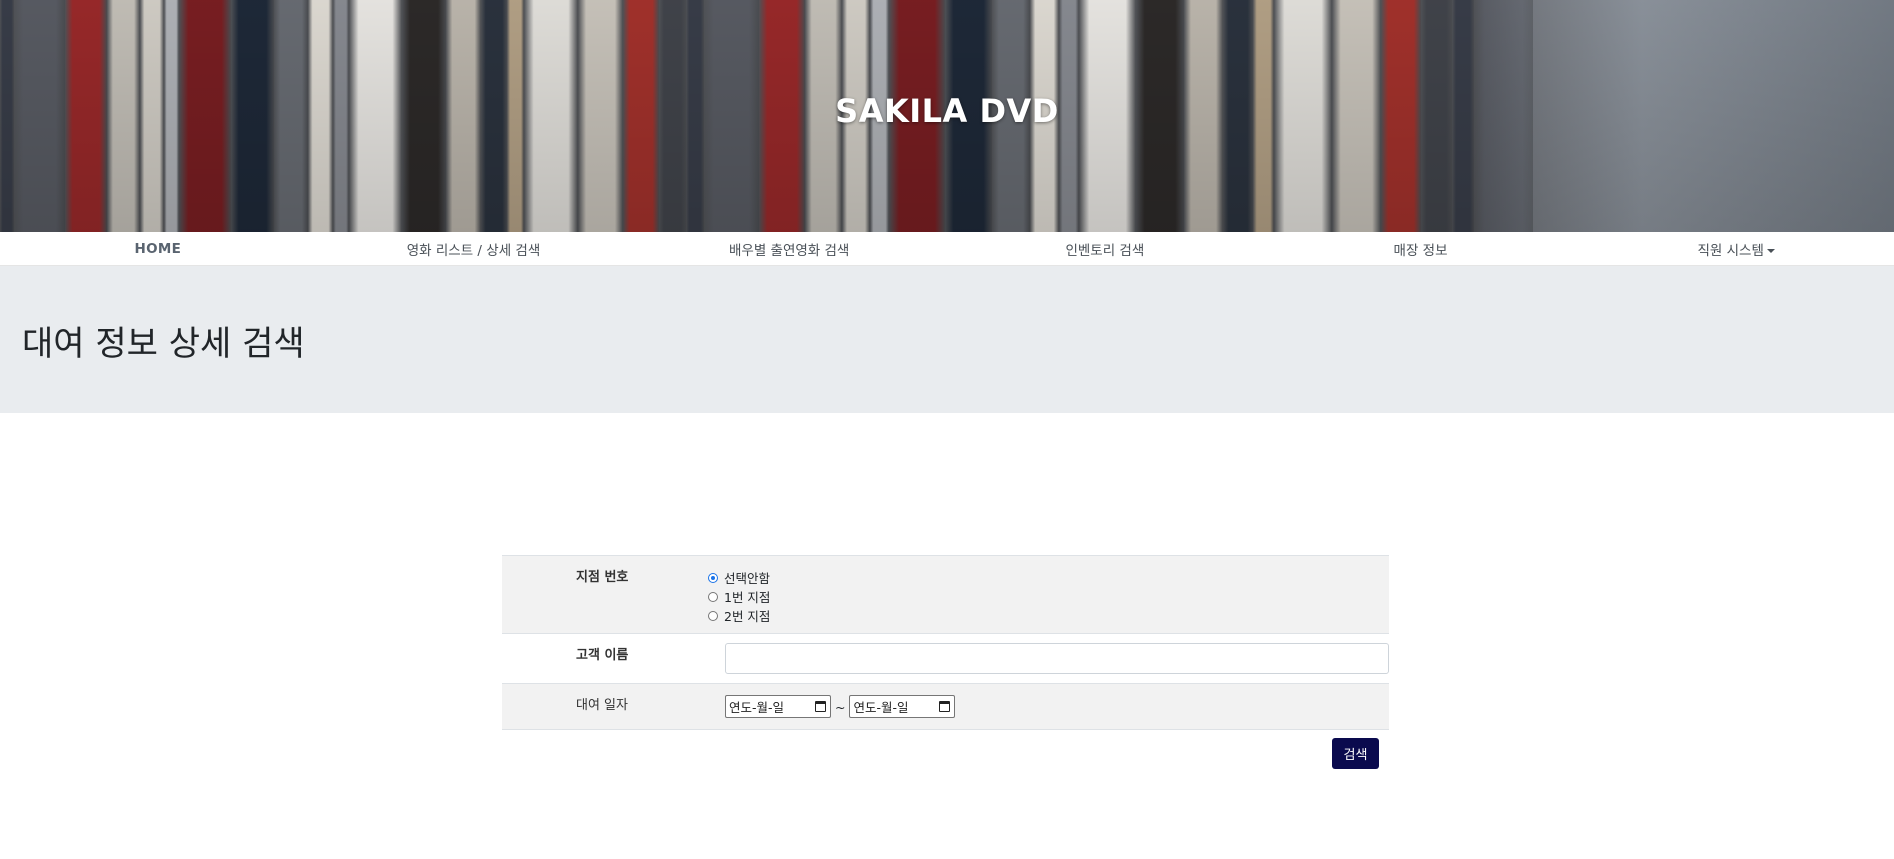 This screenshot has height=859, width=1894. Describe the element at coordinates (1048, 615) in the screenshot. I see `store-option-2: 2번 지점` at that location.